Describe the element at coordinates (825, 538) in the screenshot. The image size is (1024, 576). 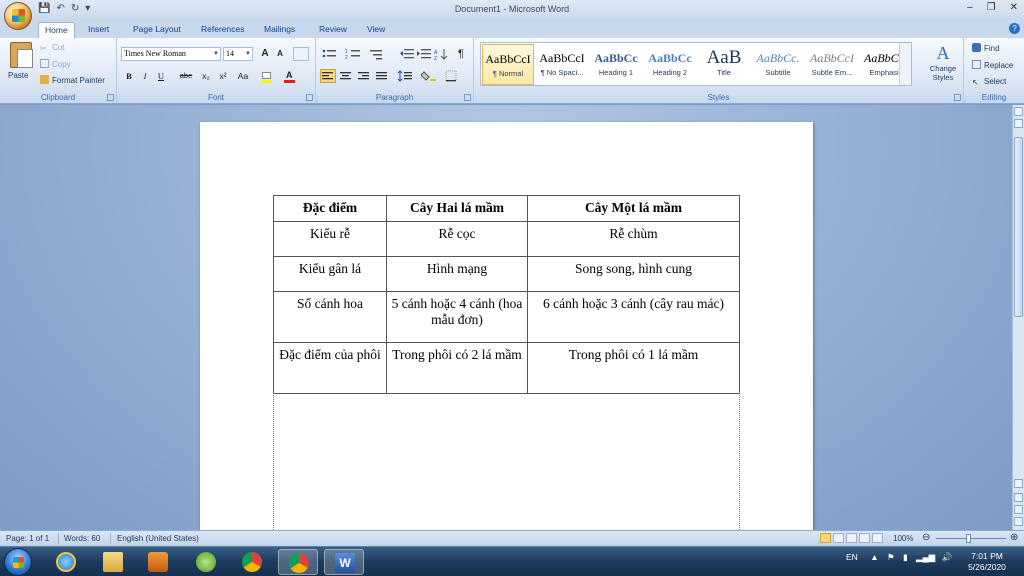
I see `print-layout-icon` at that location.